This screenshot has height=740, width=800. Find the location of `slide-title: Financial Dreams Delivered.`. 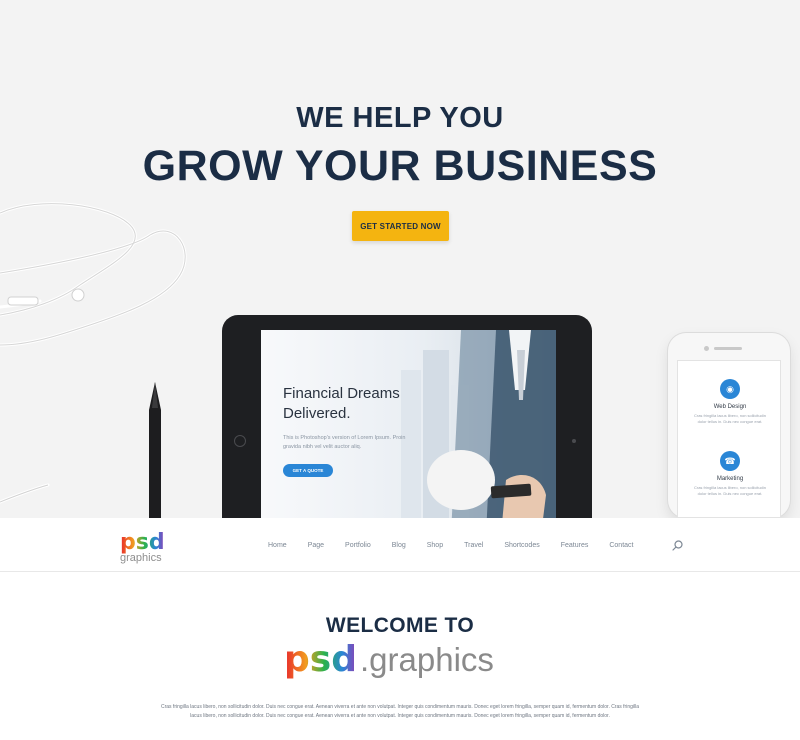

slide-title: Financial Dreams Delivered. is located at coordinates (341, 403).